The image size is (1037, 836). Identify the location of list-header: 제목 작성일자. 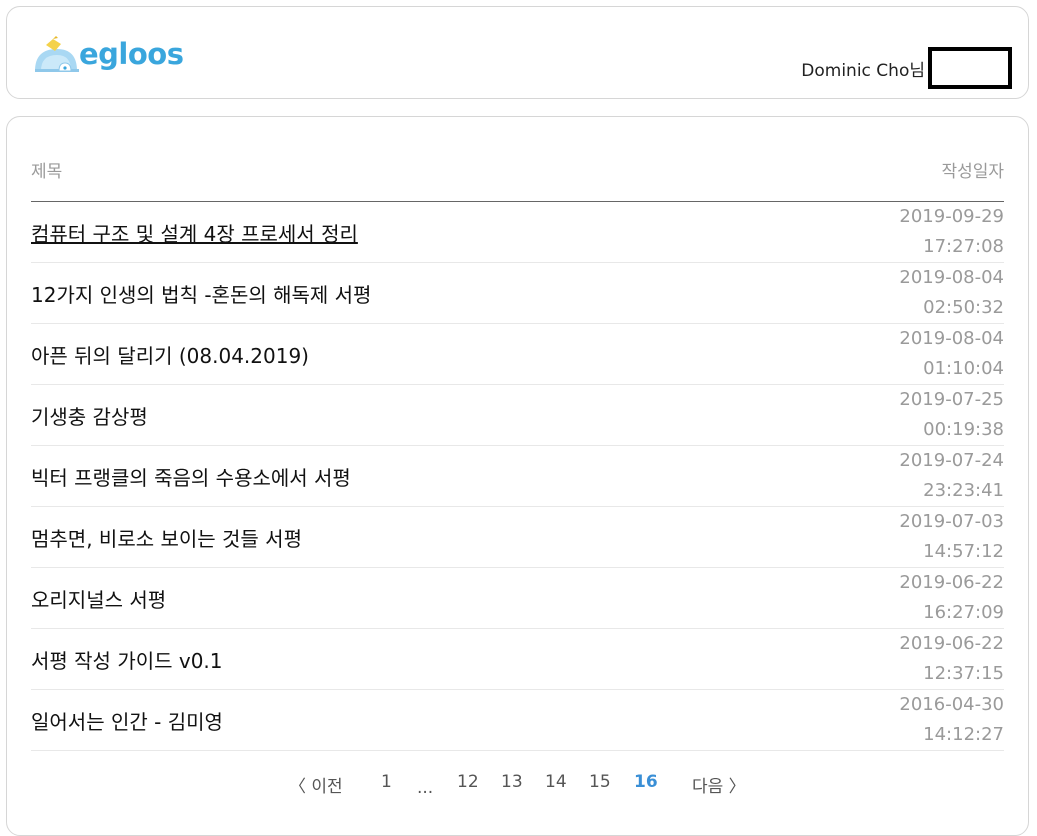
(517, 179).